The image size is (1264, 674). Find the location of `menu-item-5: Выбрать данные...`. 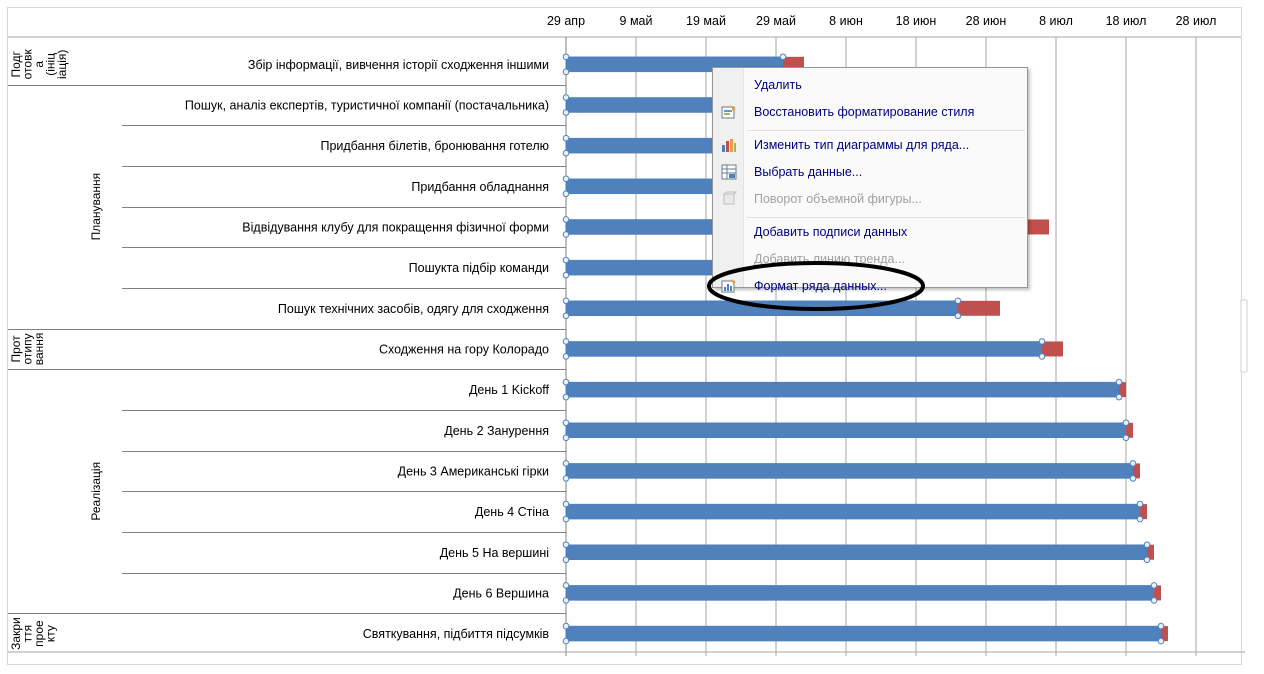

menu-item-5: Выбрать данные... is located at coordinates (870, 172).